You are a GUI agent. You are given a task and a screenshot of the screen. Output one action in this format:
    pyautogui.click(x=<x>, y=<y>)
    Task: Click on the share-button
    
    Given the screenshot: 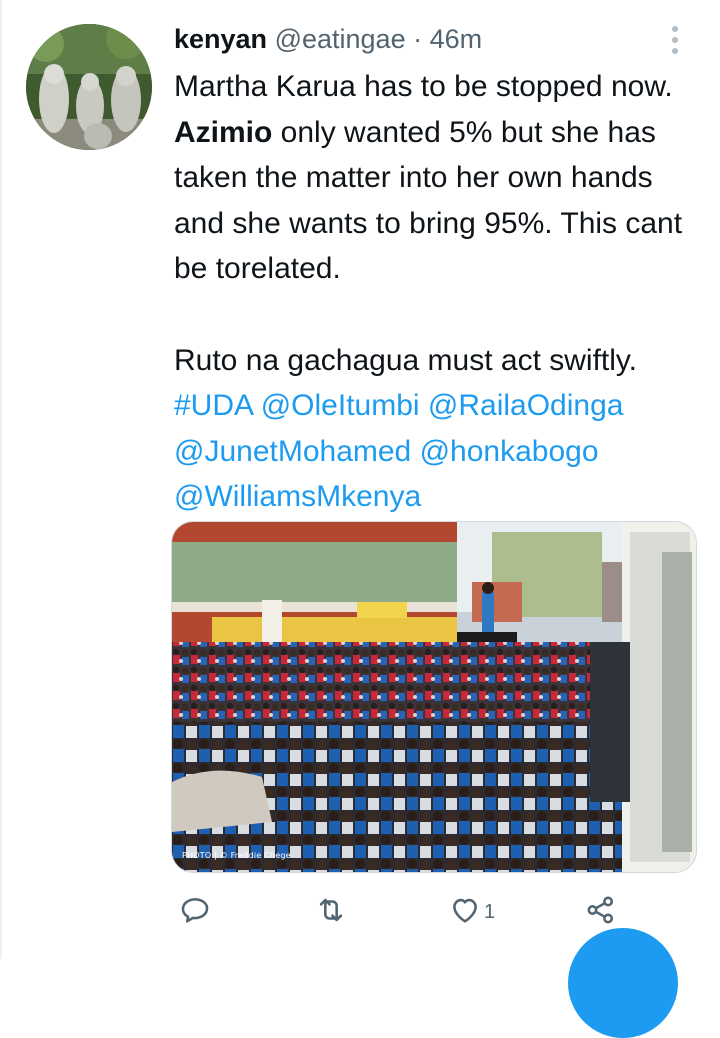 What is the action you would take?
    pyautogui.click(x=601, y=912)
    